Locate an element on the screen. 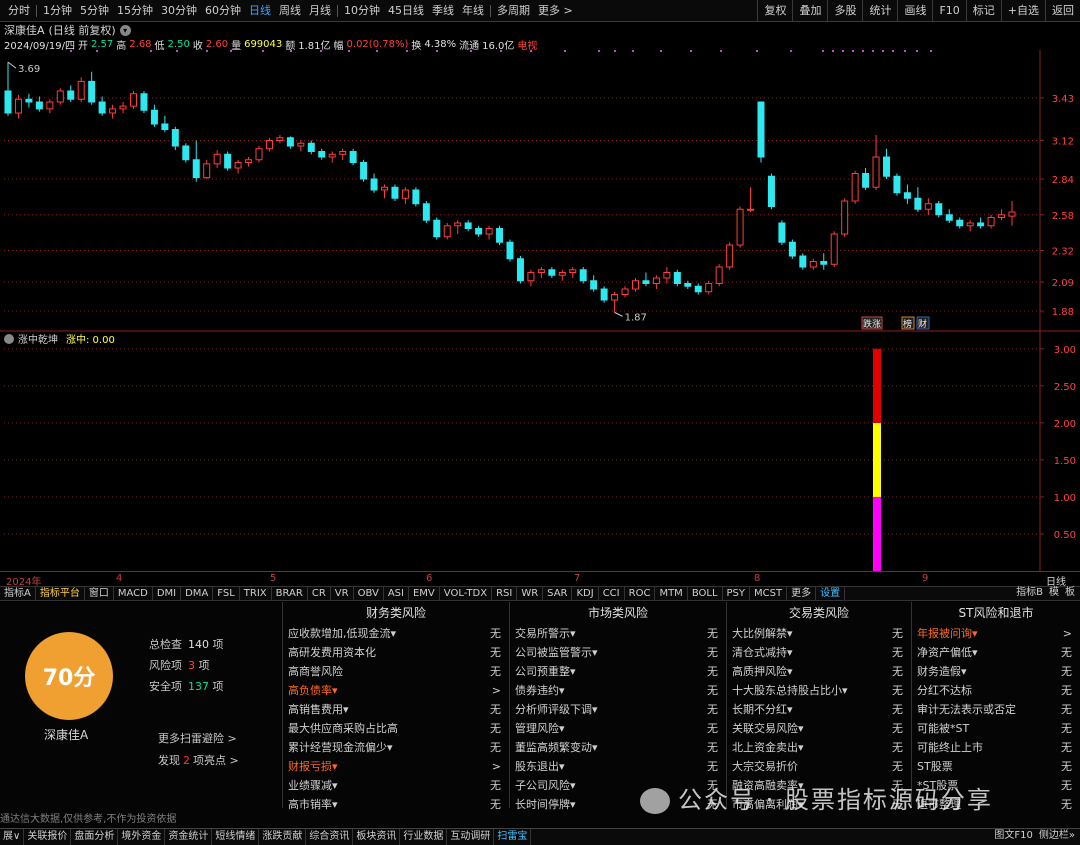  risk-item: 高研发费用资本化 无 is located at coordinates (396, 652).